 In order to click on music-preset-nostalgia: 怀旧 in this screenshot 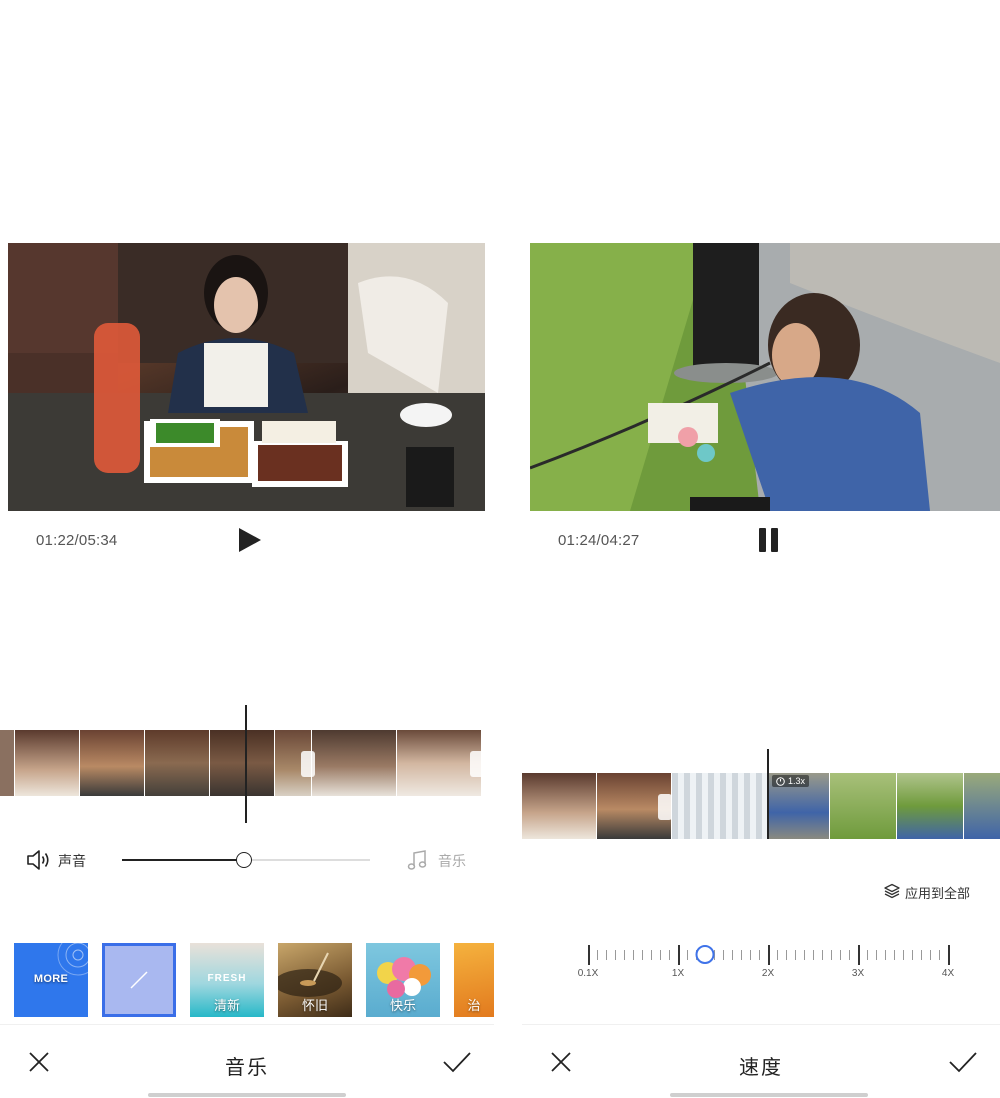, I will do `click(315, 980)`.